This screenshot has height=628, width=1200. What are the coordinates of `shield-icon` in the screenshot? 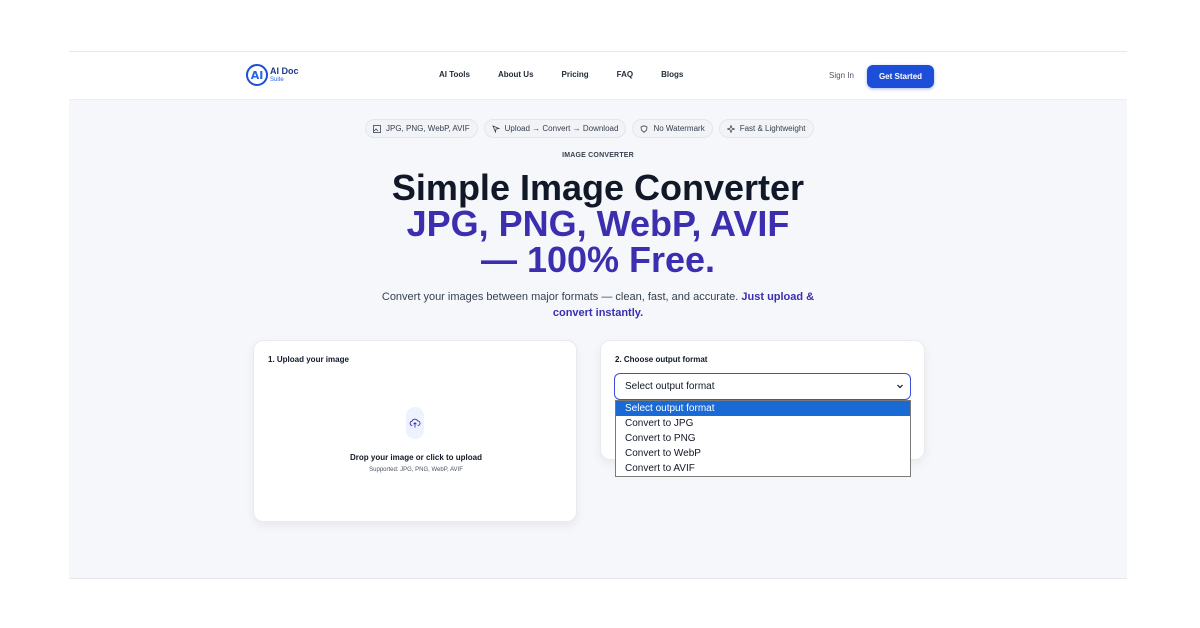 It's located at (644, 128).